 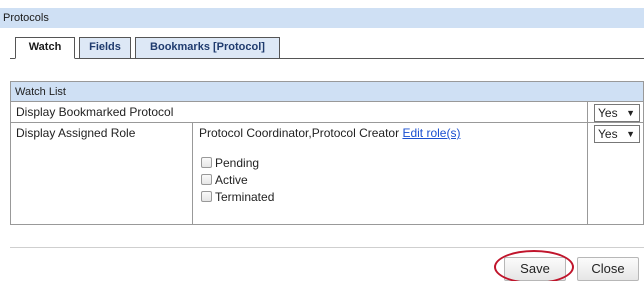 What do you see at coordinates (322, 18) in the screenshot?
I see `panel-title: Protocols` at bounding box center [322, 18].